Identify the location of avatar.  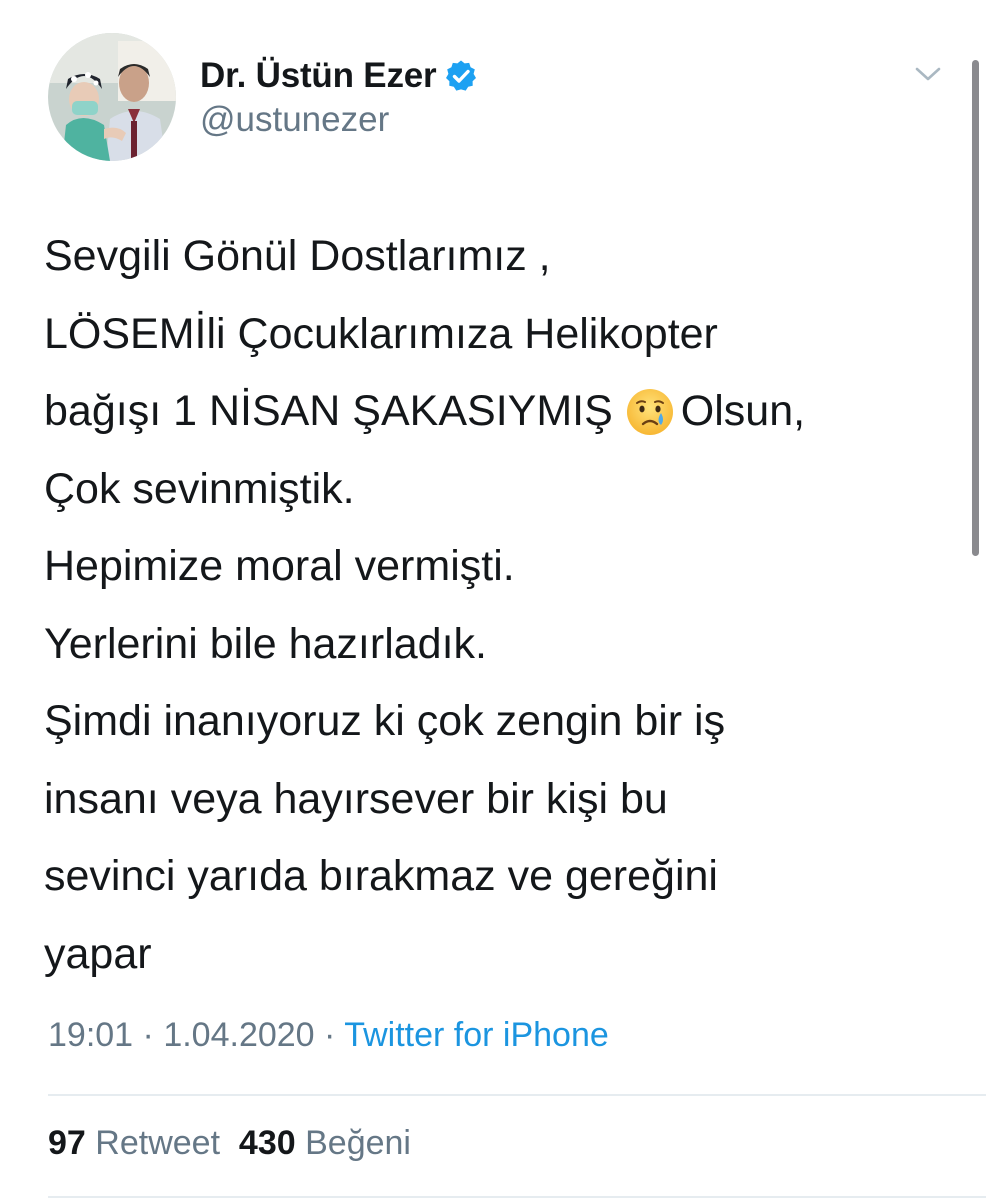
(112, 97).